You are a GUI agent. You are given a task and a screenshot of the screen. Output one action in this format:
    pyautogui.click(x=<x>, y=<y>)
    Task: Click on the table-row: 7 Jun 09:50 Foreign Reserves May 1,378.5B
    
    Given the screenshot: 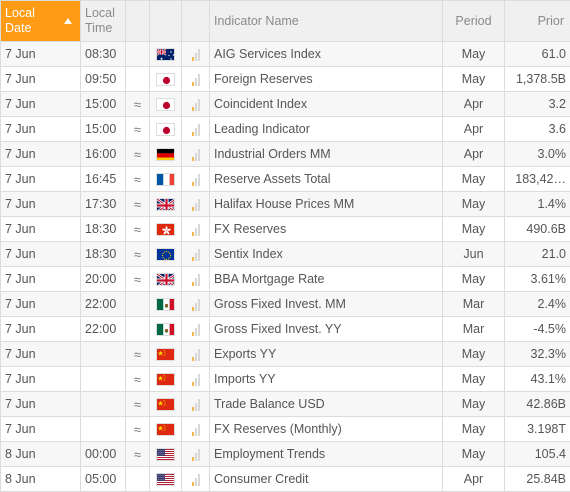 What is the action you would take?
    pyautogui.click(x=285, y=79)
    